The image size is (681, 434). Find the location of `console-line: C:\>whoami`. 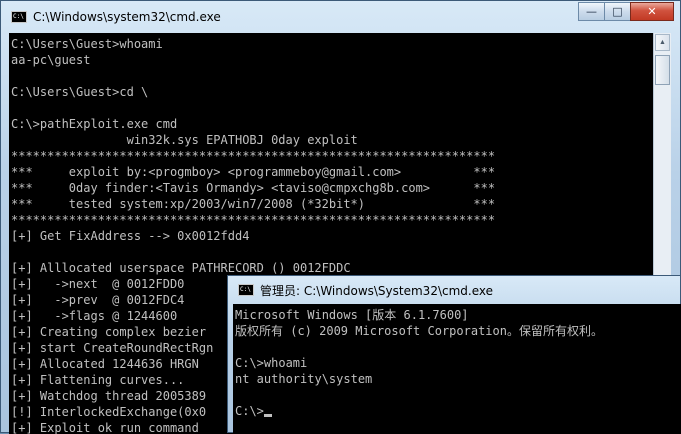

console-line: C:\>whoami is located at coordinates (271, 363).